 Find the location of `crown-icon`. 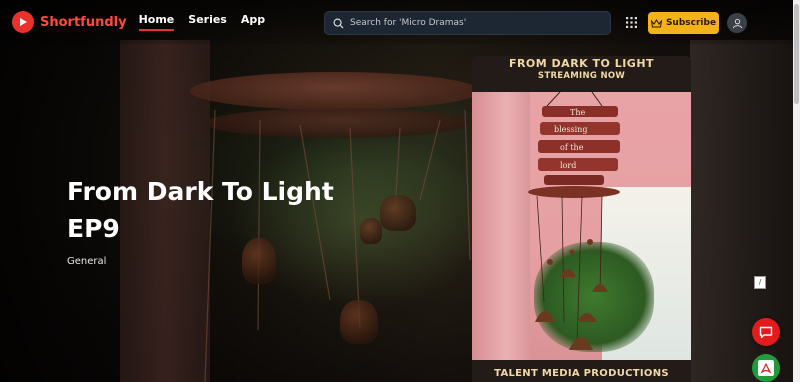

crown-icon is located at coordinates (656, 22).